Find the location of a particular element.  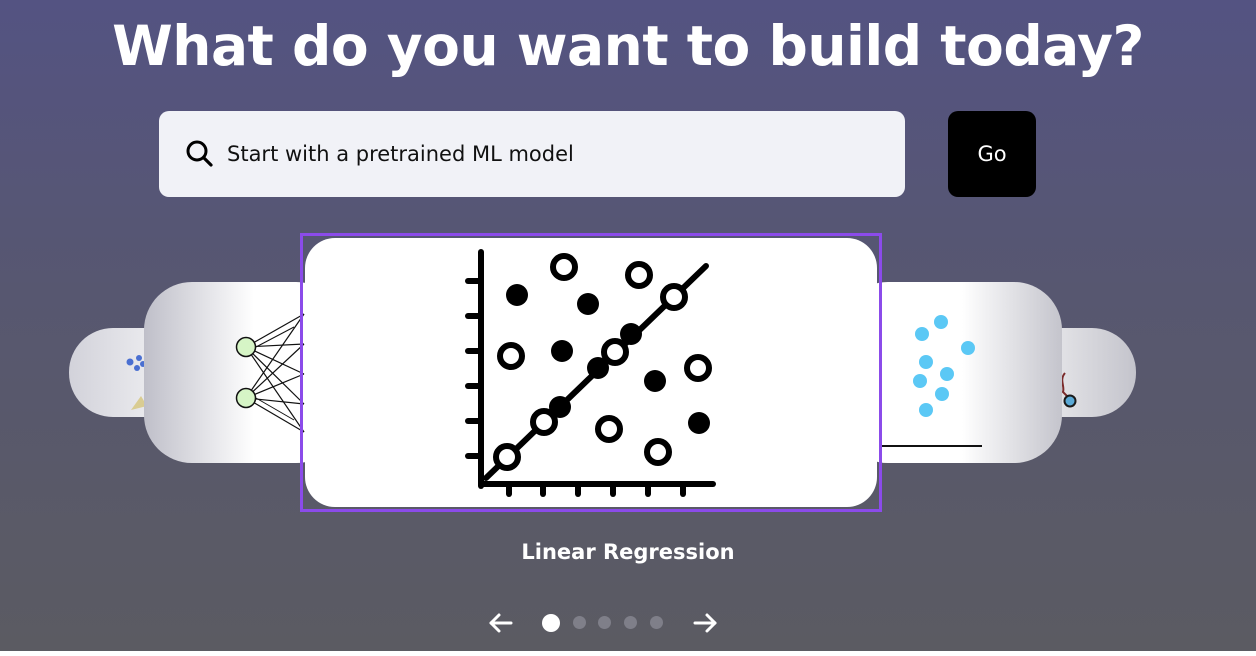

page-title: What do you want to build today? is located at coordinates (628, 46).